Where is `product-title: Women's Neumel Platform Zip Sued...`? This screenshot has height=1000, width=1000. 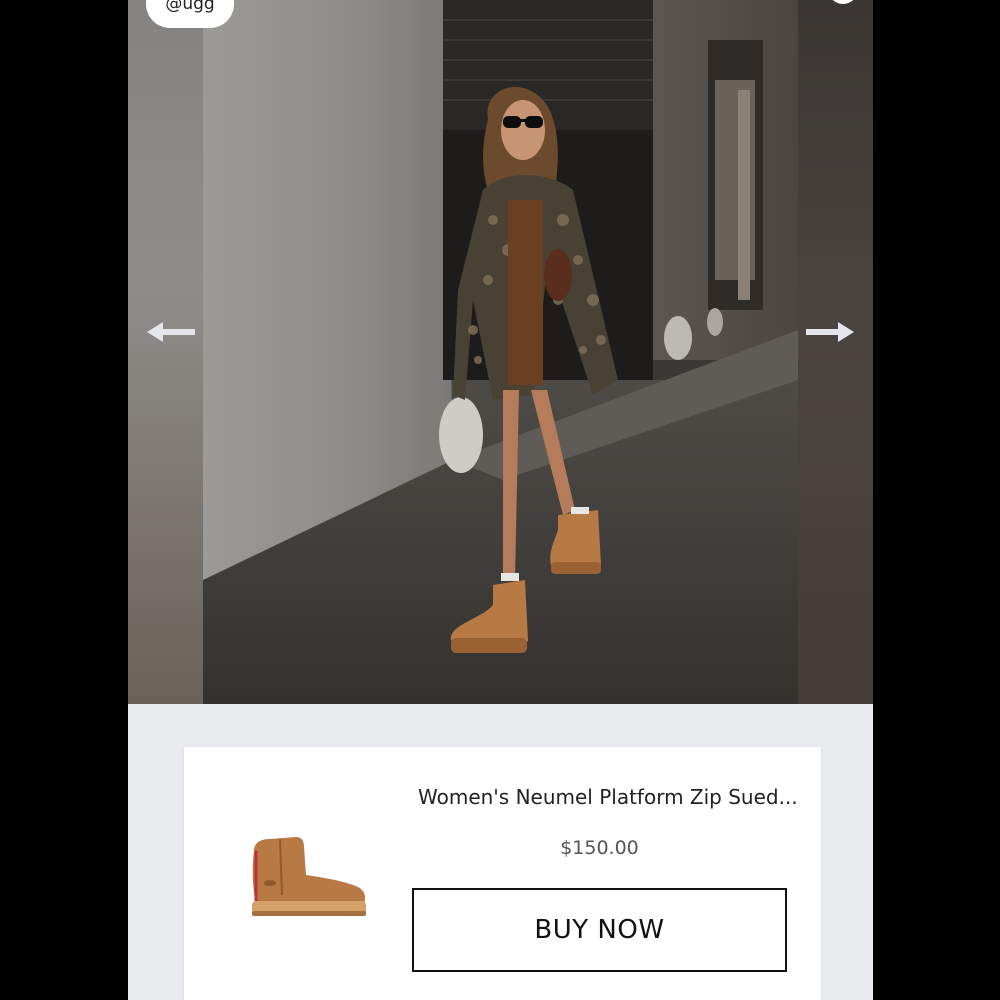 product-title: Women's Neumel Platform Zip Sued... is located at coordinates (608, 797).